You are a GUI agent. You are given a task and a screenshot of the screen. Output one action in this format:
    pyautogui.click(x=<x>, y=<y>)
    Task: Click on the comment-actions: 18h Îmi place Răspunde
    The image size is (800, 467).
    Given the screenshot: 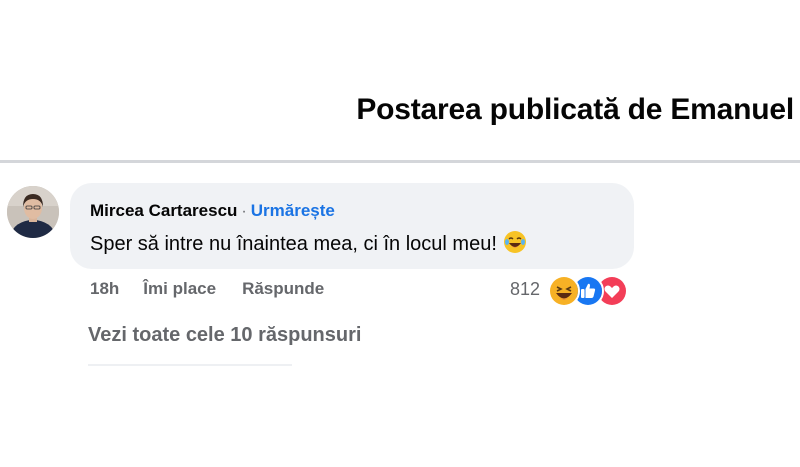 What is the action you would take?
    pyautogui.click(x=207, y=289)
    